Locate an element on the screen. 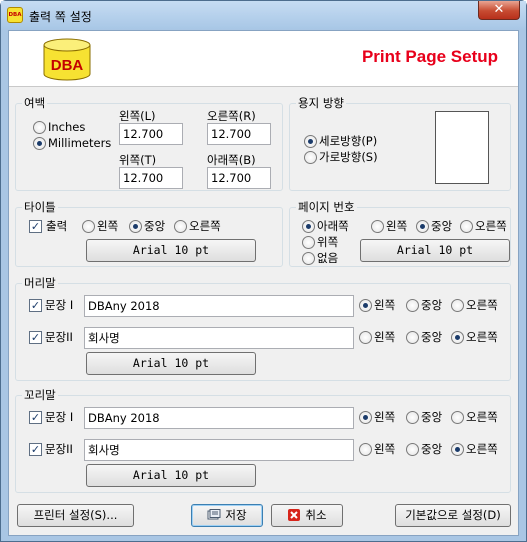  footer-line2-right-label: 오른쪽 is located at coordinates (482, 449).